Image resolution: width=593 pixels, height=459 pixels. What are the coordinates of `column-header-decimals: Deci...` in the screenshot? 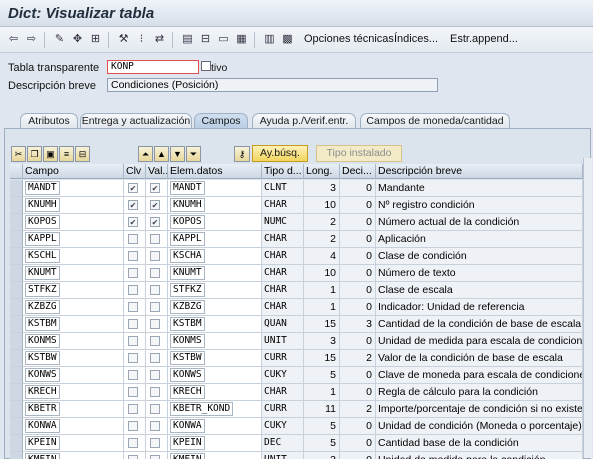 It's located at (358, 171).